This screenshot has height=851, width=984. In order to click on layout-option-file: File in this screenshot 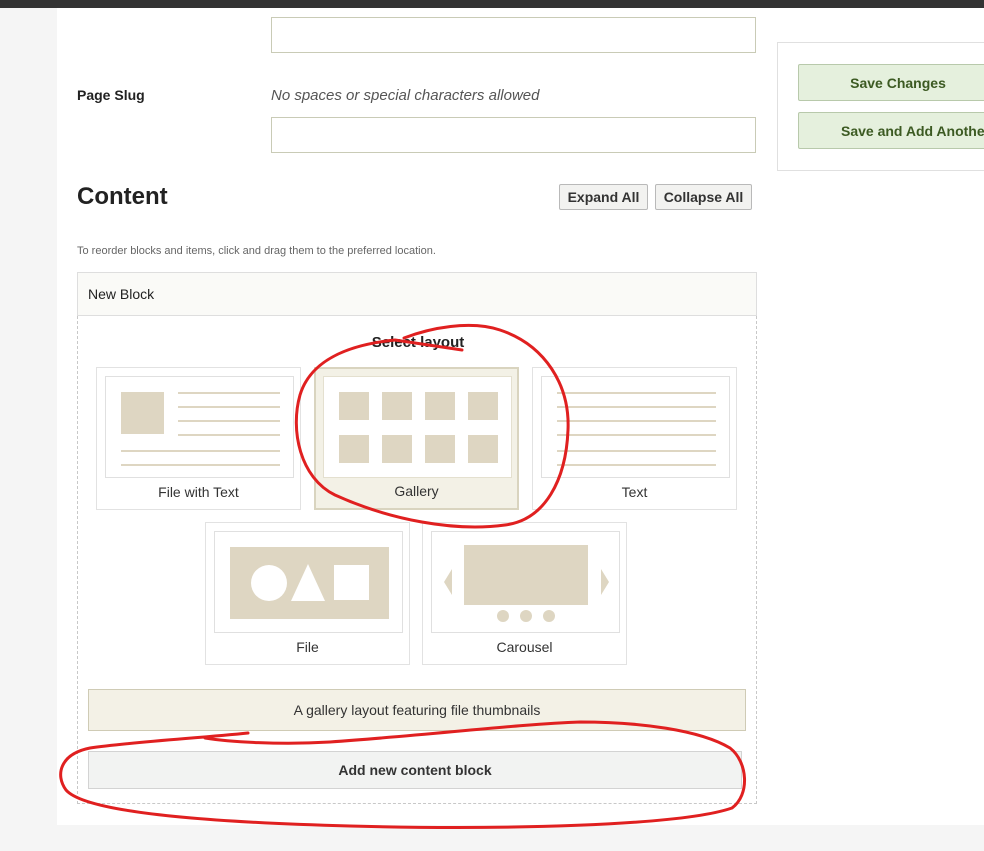, I will do `click(307, 593)`.